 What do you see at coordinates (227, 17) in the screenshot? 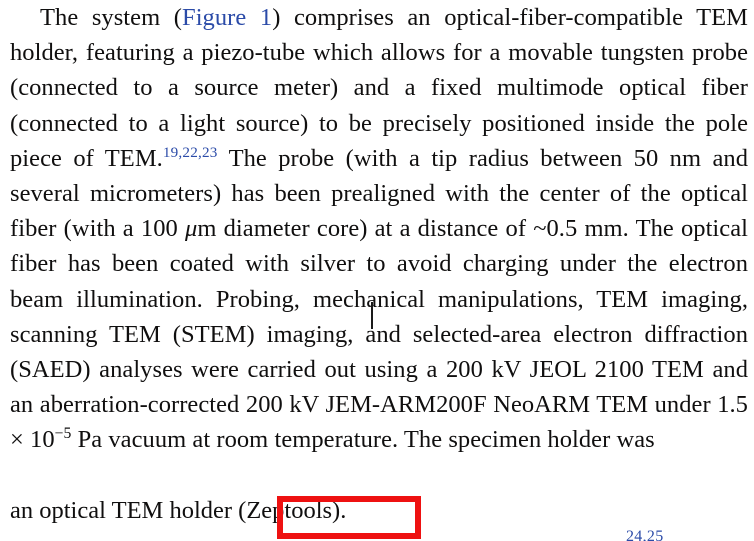
I see `figure-1-link: Figure 1` at bounding box center [227, 17].